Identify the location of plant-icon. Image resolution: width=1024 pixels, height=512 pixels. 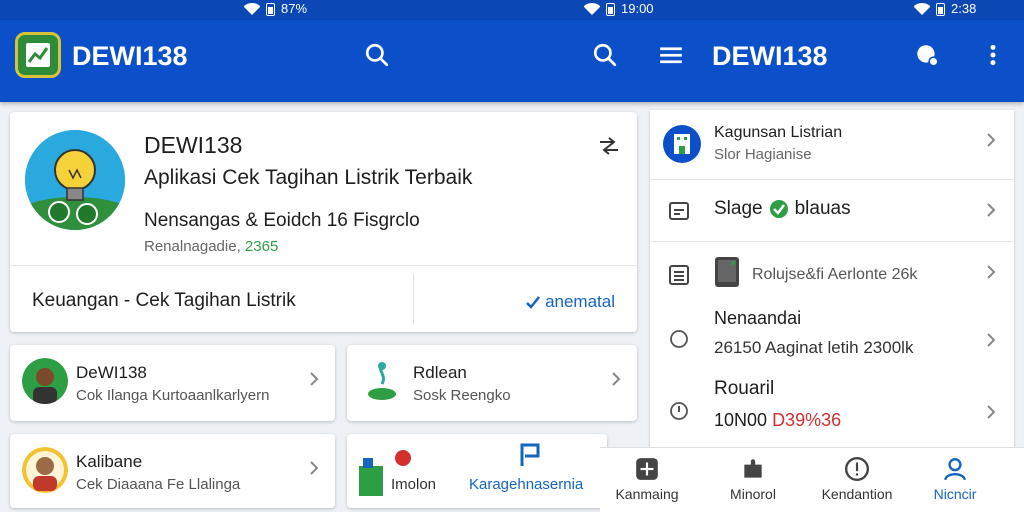
(382, 381).